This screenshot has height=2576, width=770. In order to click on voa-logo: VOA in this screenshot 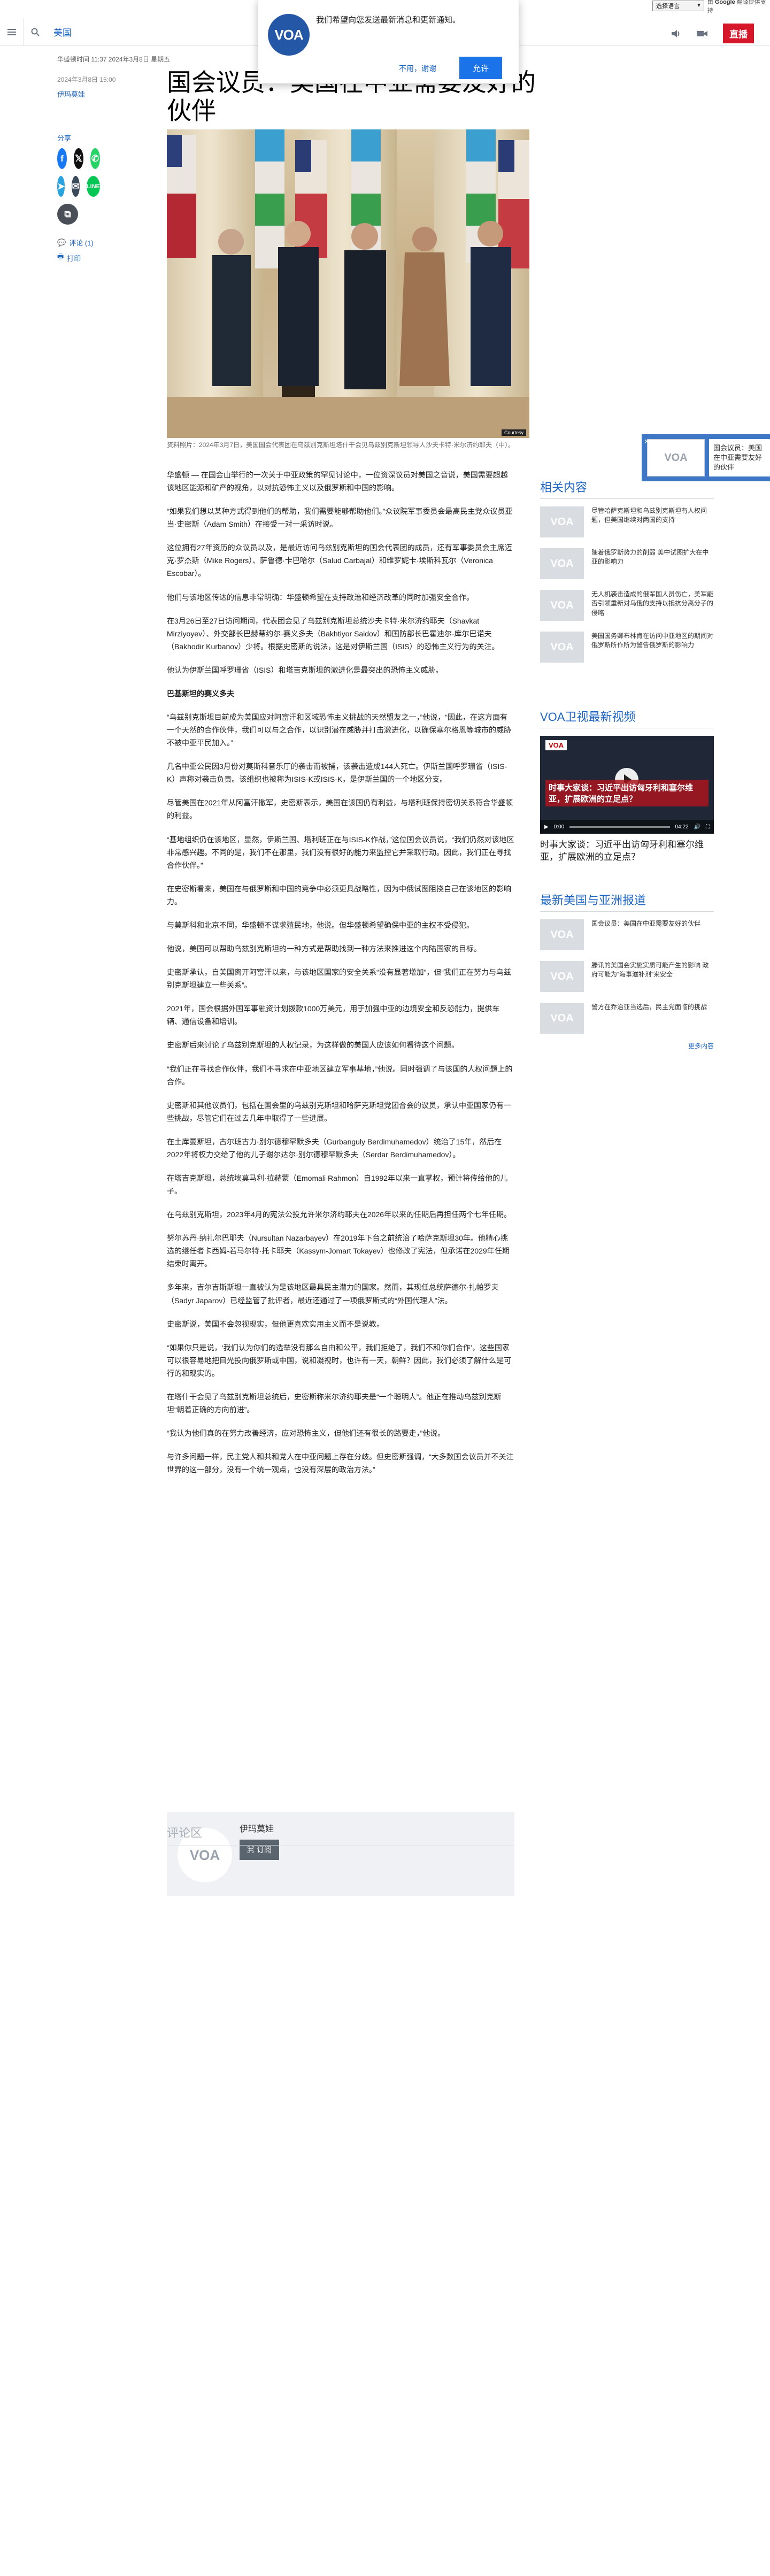, I will do `click(289, 35)`.